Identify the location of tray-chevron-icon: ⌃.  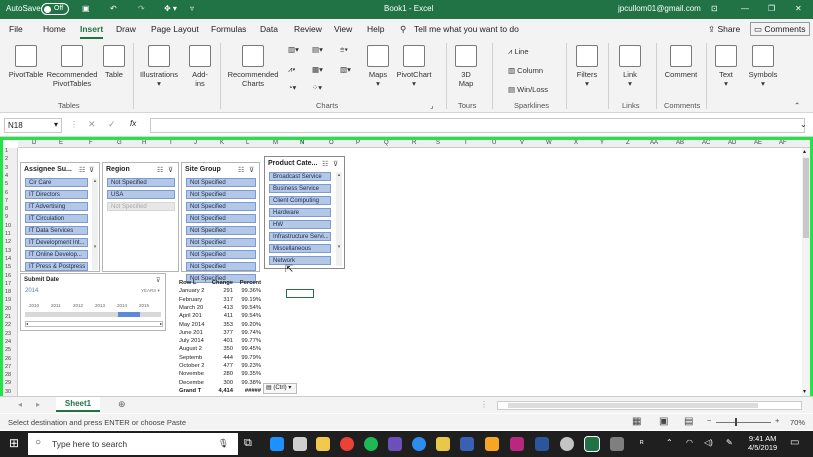
(669, 442).